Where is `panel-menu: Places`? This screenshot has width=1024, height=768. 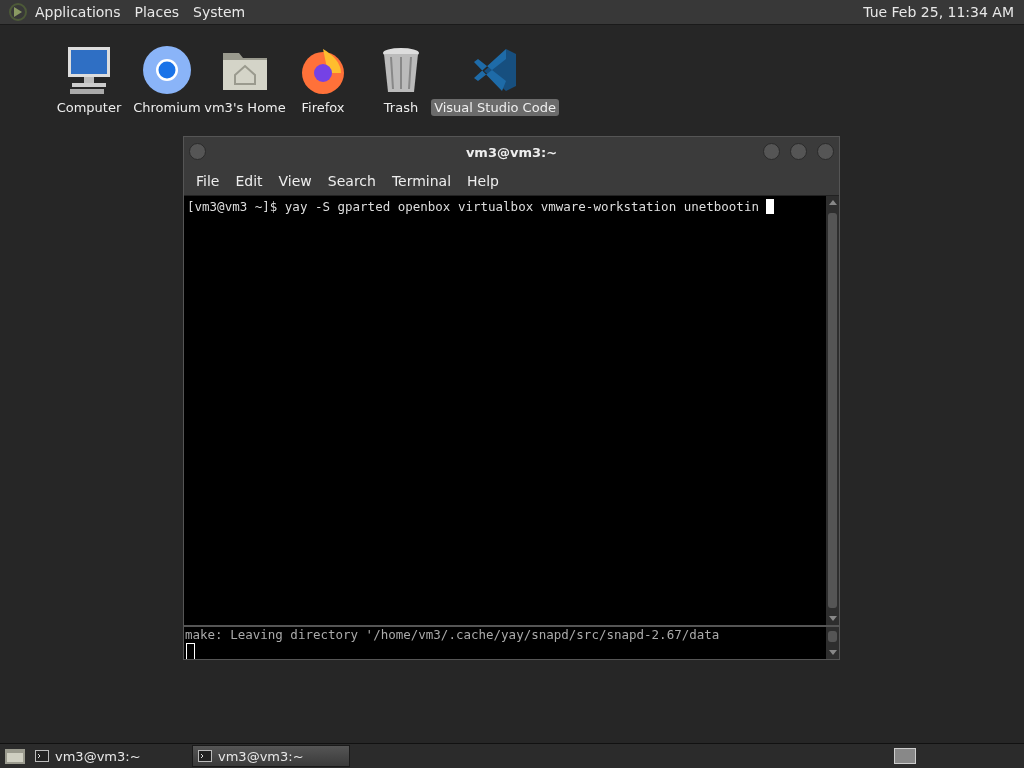 panel-menu: Places is located at coordinates (157, 12).